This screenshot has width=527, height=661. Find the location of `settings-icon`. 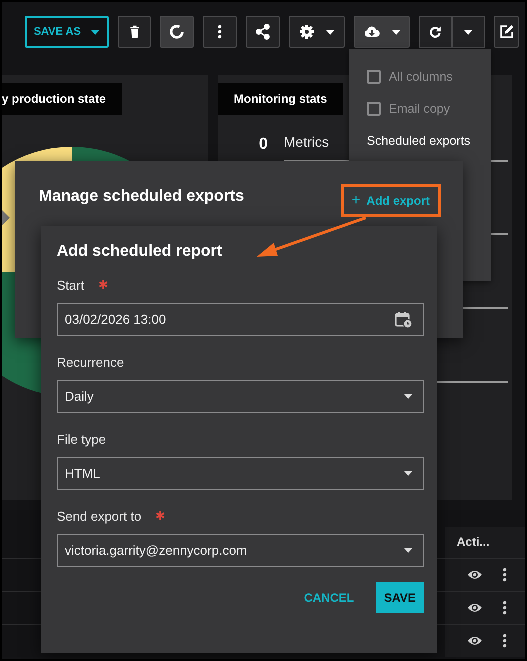

settings-icon is located at coordinates (307, 32).